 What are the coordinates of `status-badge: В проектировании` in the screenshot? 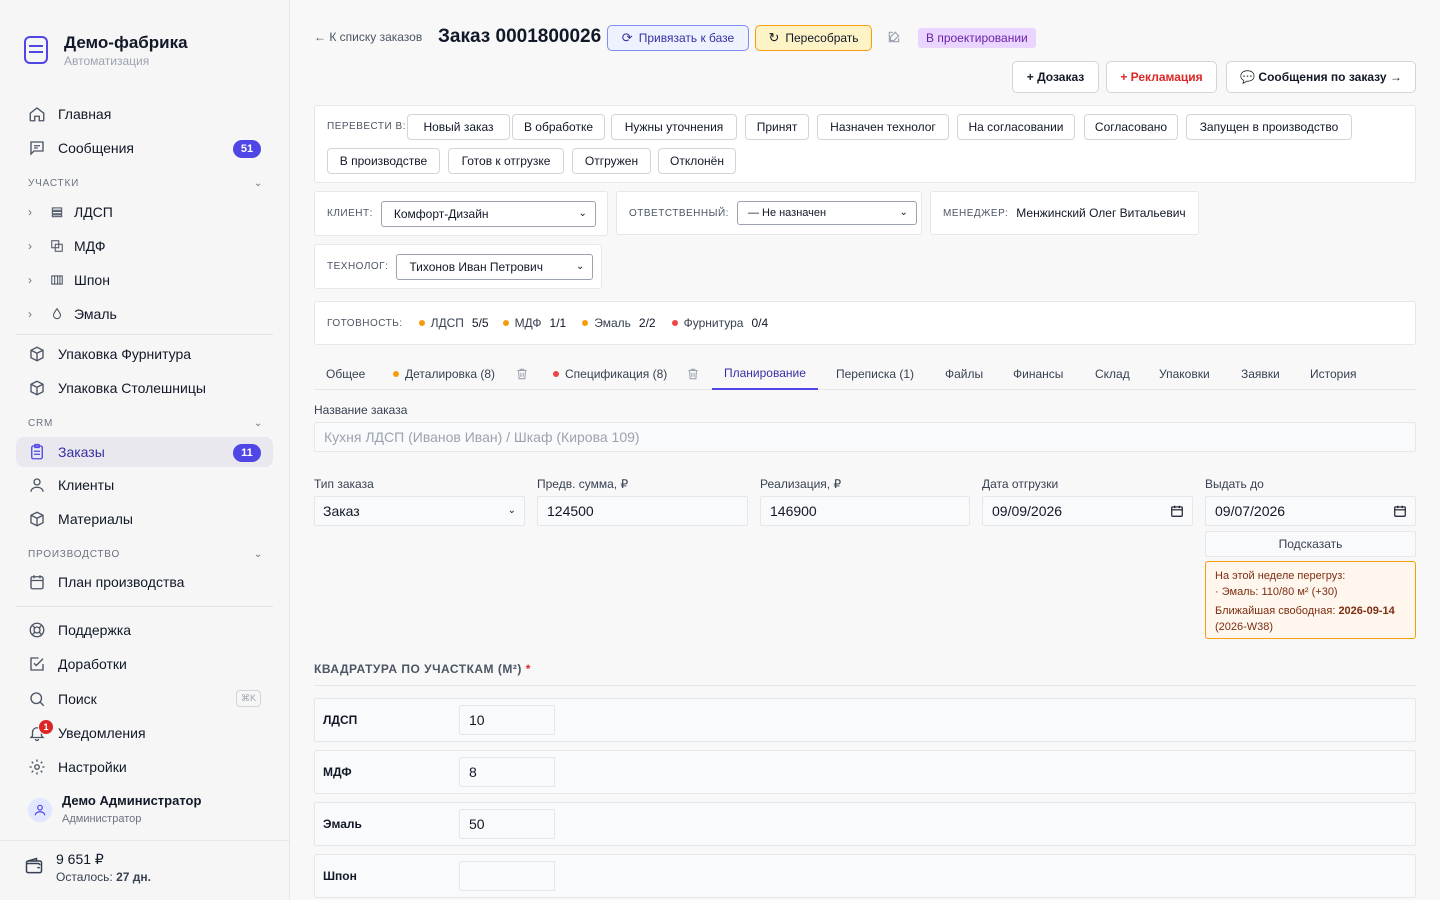 It's located at (977, 38).